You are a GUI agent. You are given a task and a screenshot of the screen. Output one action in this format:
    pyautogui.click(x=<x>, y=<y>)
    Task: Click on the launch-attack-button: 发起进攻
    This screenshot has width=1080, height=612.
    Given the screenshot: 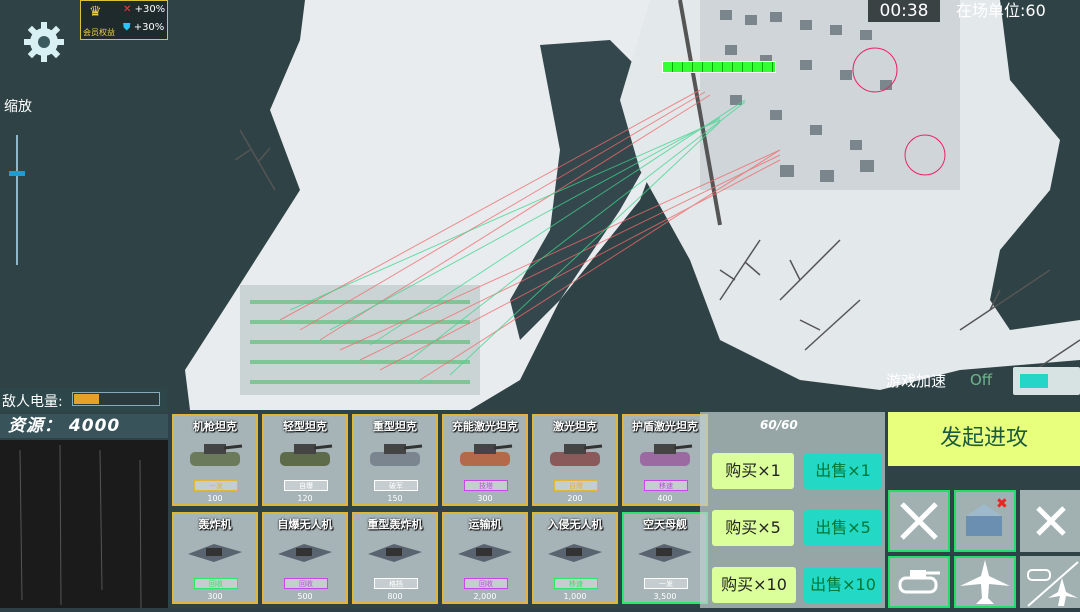 What is the action you would take?
    pyautogui.click(x=984, y=439)
    